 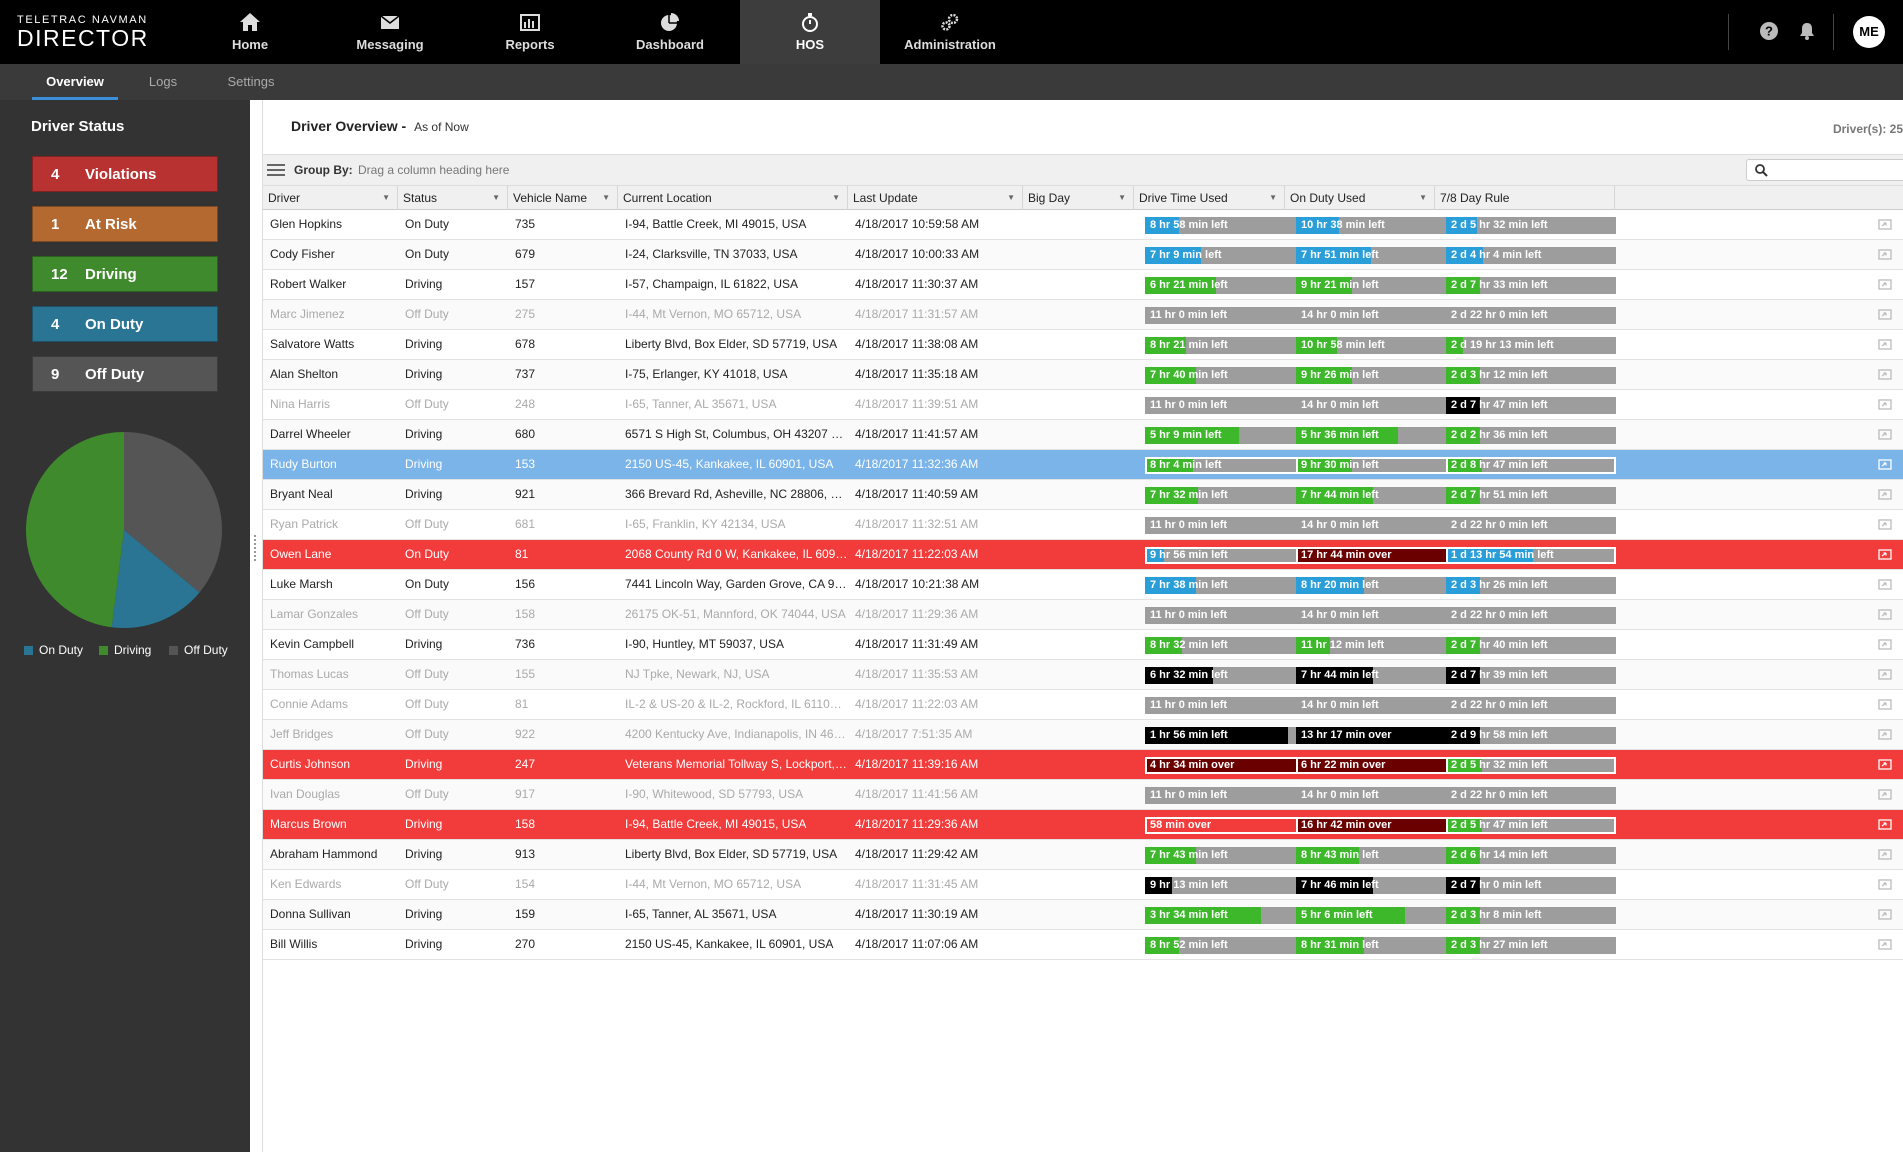 What do you see at coordinates (1230, 375) in the screenshot?
I see `drive-time-bar: 7 hr 40 min left` at bounding box center [1230, 375].